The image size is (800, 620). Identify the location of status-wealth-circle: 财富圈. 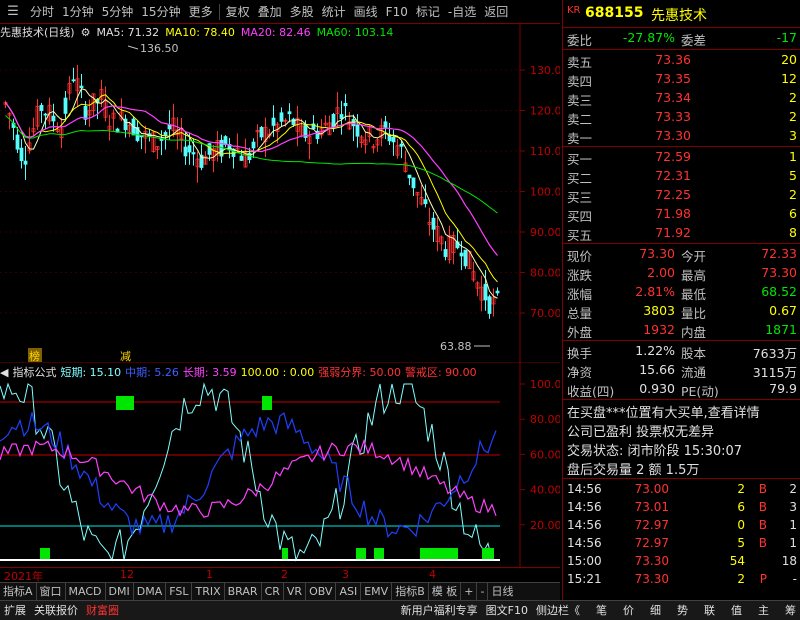
(102, 610).